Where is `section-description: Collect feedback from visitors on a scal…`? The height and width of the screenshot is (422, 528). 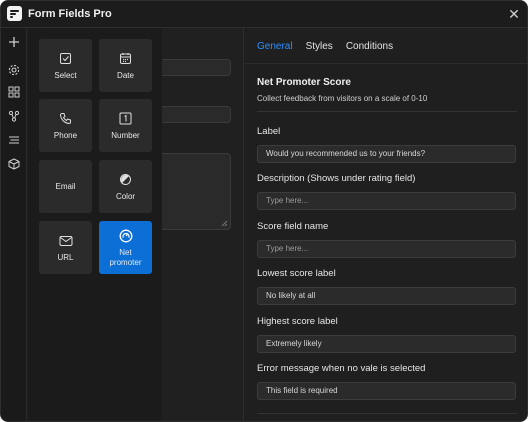 section-description: Collect feedback from visitors on a scal… is located at coordinates (342, 98).